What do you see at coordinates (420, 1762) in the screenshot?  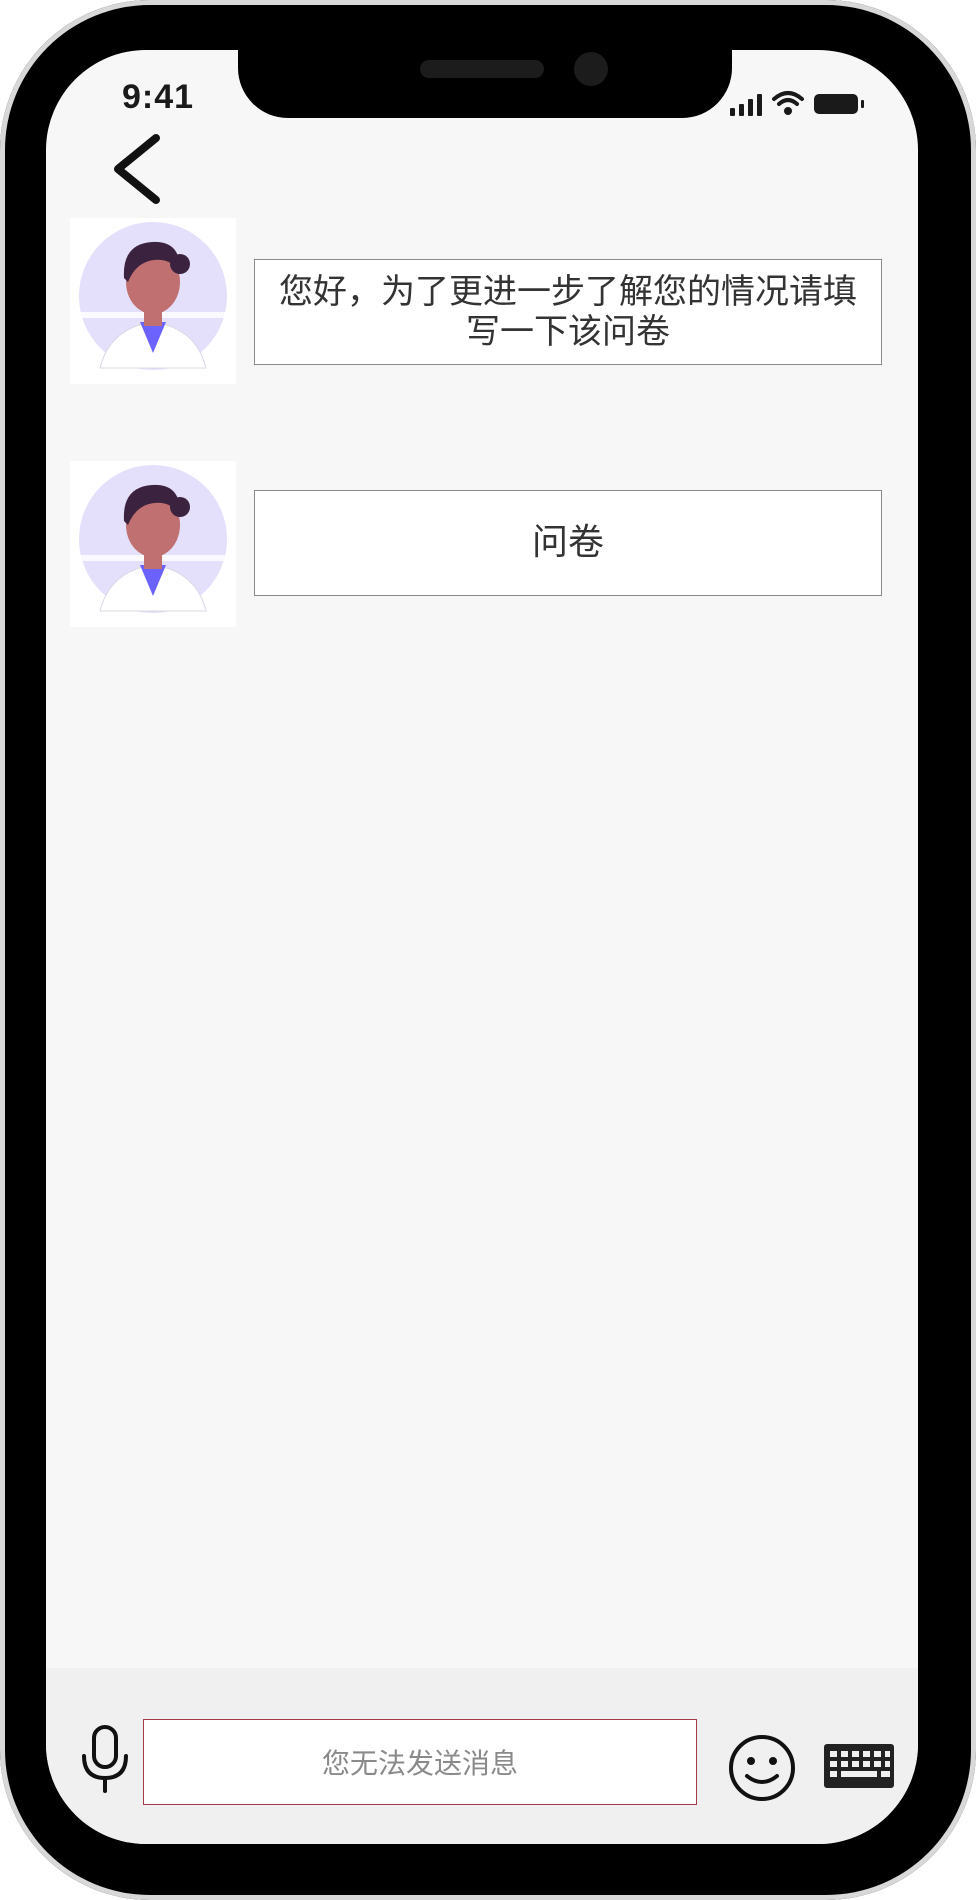 I see `message-input: 您无法发送消息` at bounding box center [420, 1762].